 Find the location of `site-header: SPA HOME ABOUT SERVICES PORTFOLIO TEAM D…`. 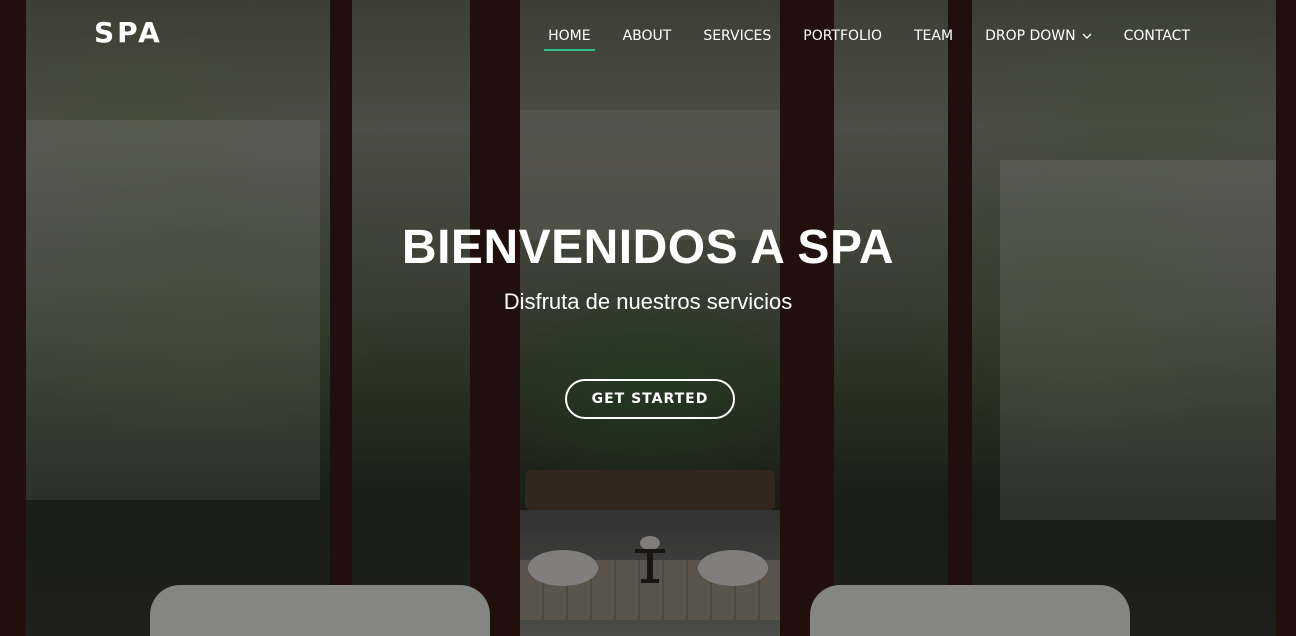

site-header: SPA HOME ABOUT SERVICES PORTFOLIO TEAM D… is located at coordinates (648, 36).